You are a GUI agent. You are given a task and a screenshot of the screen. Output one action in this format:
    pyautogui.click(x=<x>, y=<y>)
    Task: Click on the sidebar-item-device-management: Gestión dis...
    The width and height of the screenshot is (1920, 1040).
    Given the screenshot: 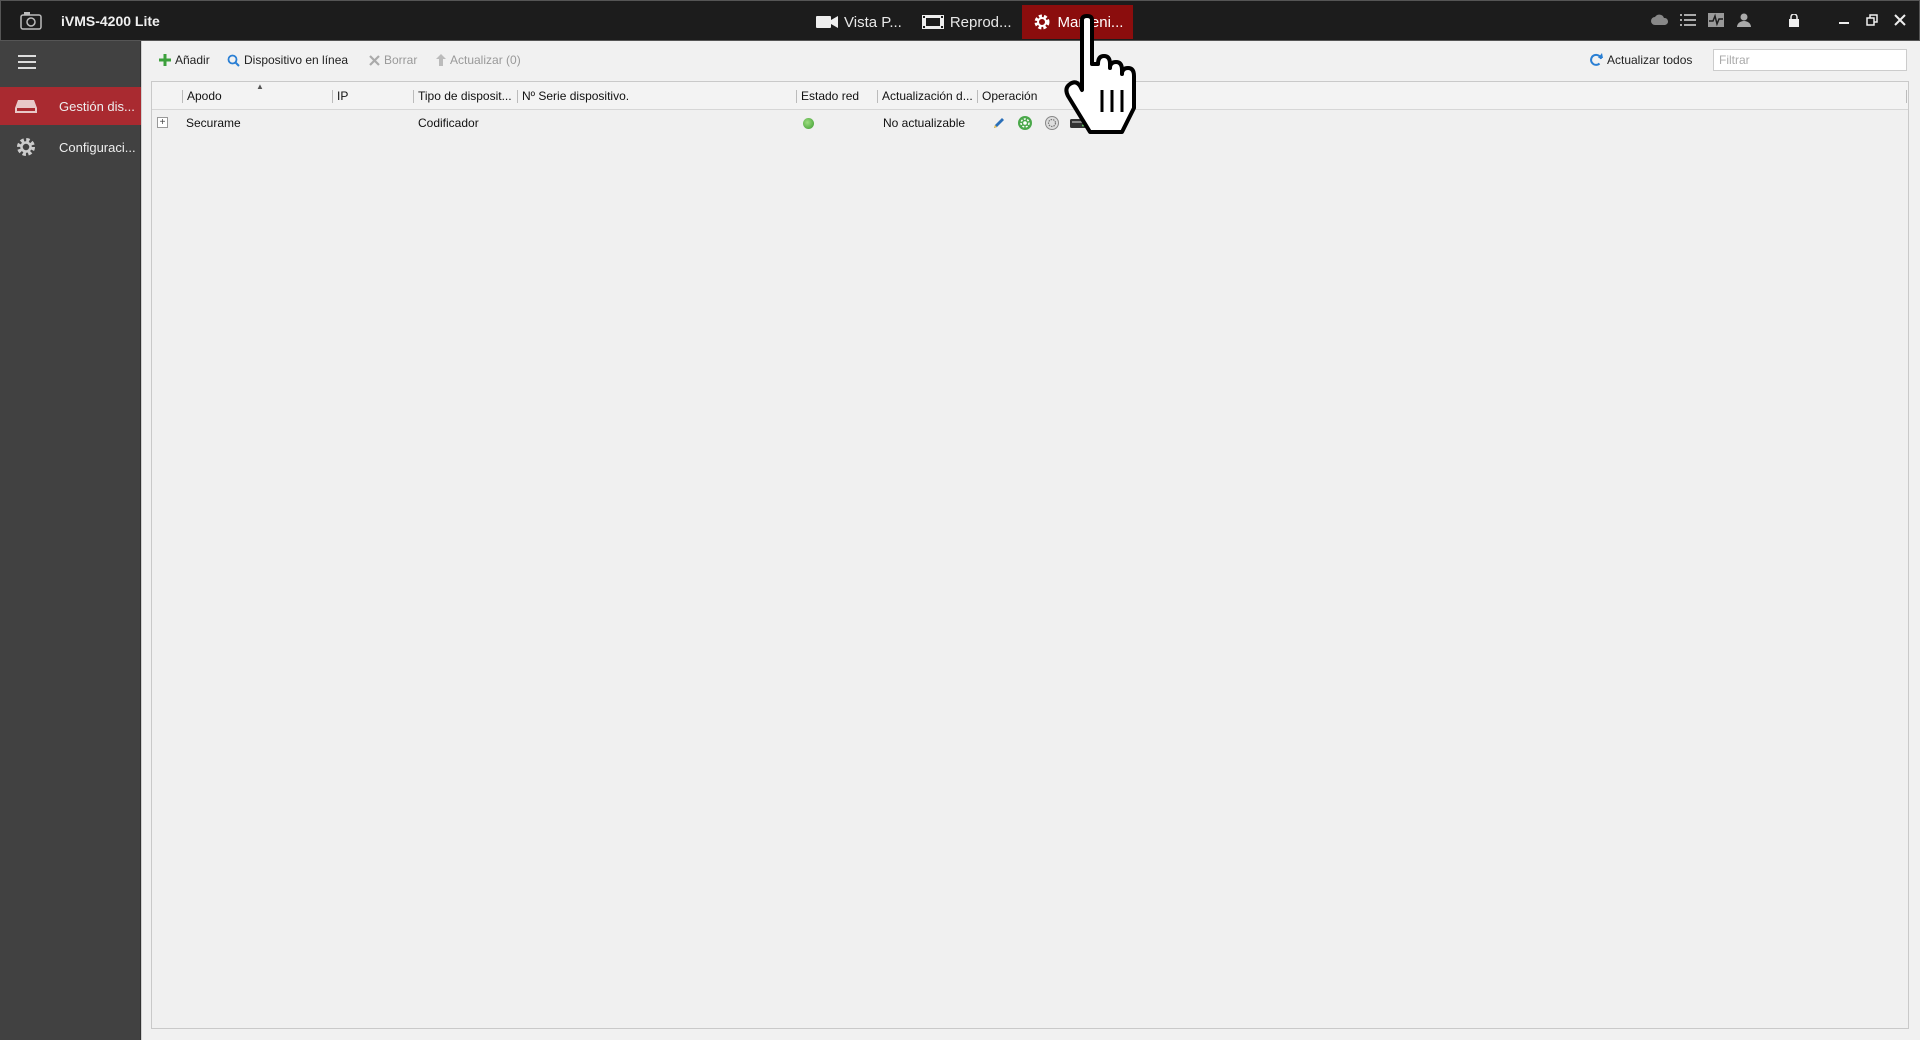 What is the action you would take?
    pyautogui.click(x=70, y=106)
    